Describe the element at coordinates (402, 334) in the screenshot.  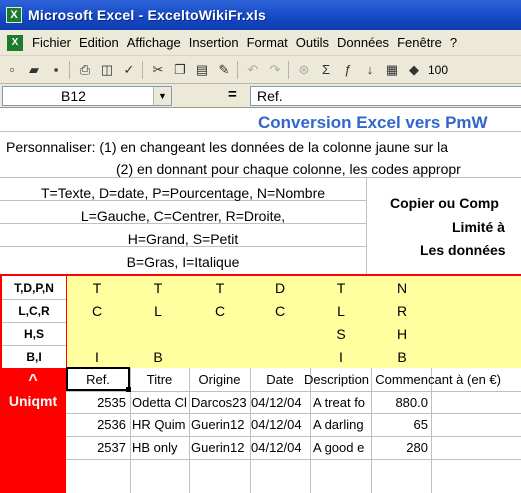
I see `format-cell: H` at that location.